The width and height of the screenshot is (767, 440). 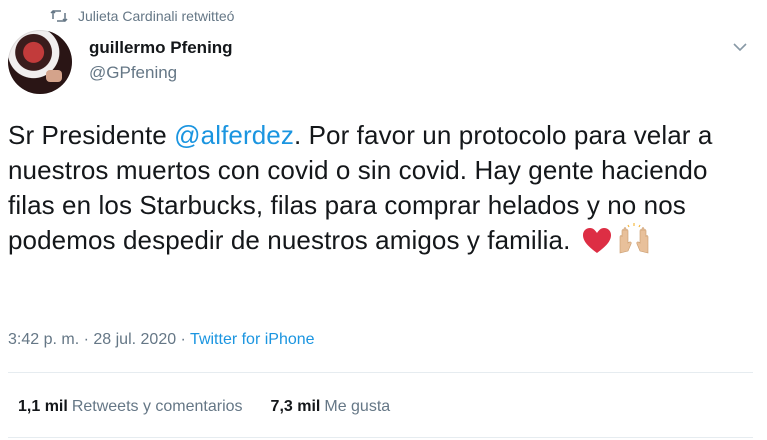 I want to click on tweet-text-start: Sr Presidente, so click(x=91, y=135).